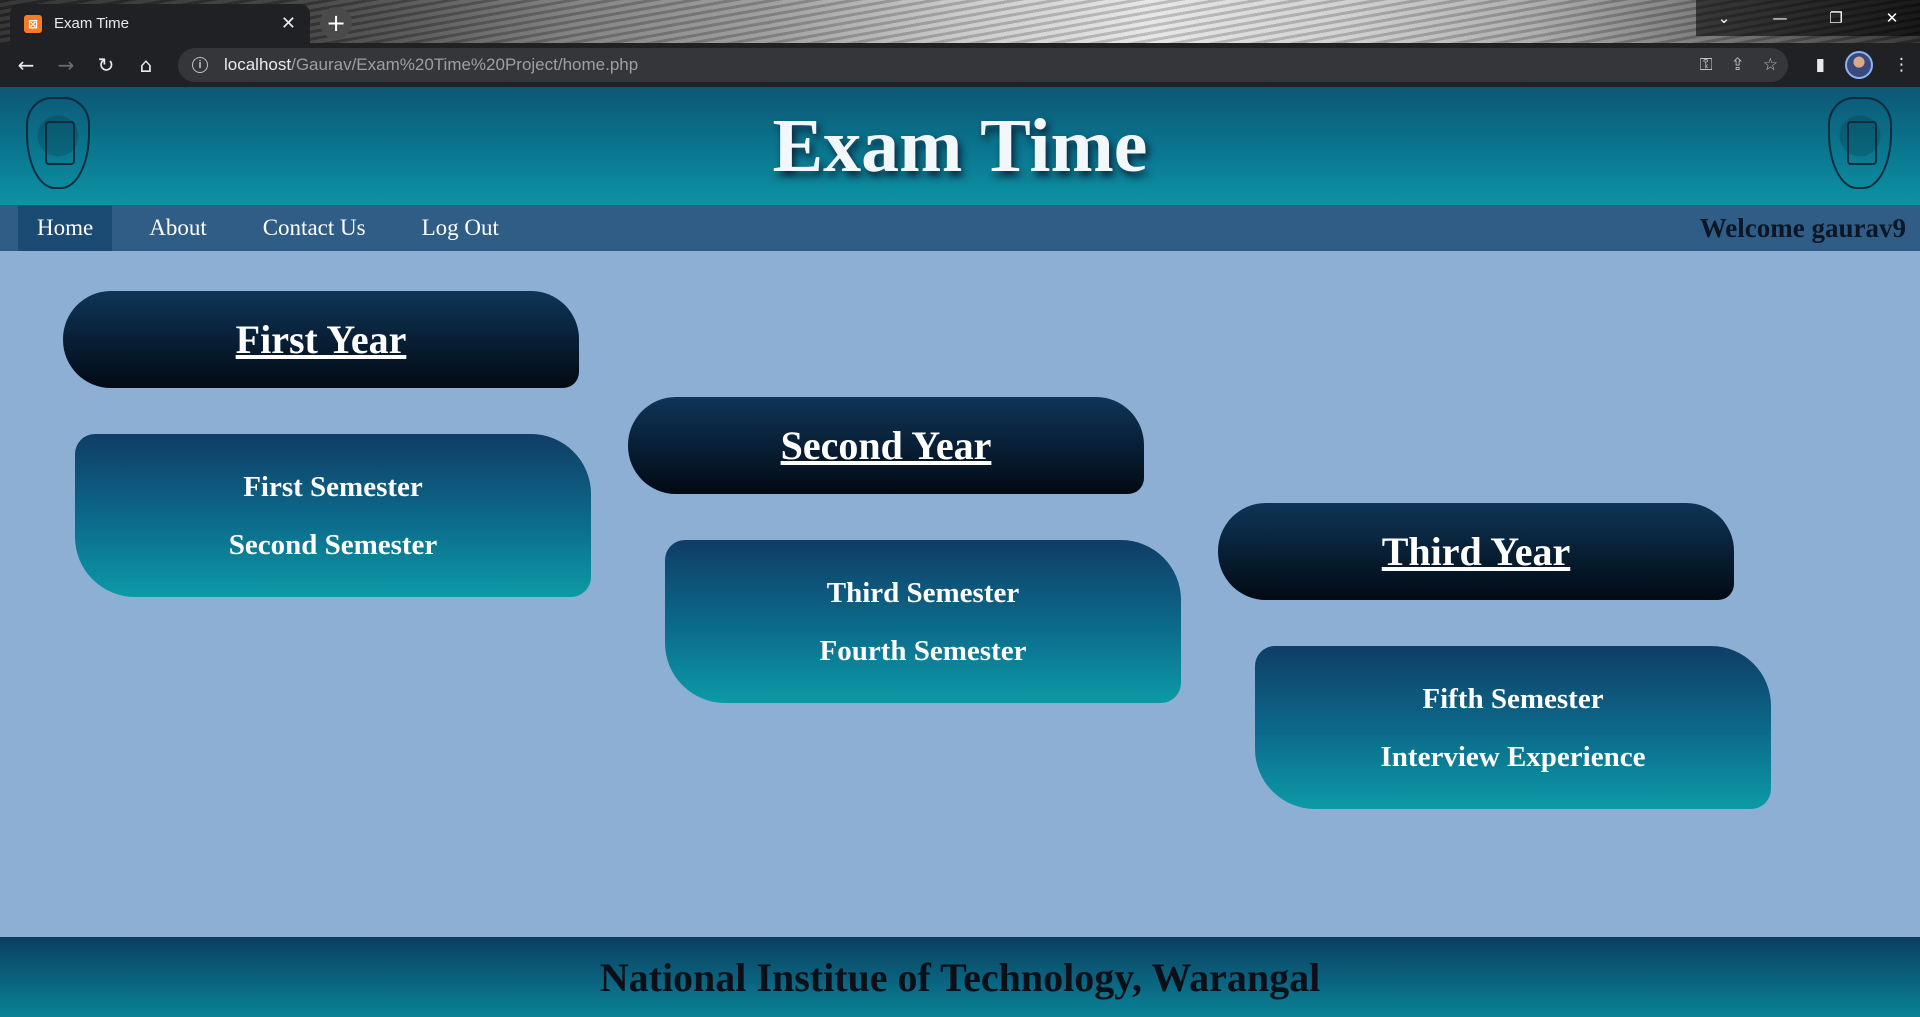  Describe the element at coordinates (1513, 757) in the screenshot. I see `interview-experience-link: Interview Experience` at that location.